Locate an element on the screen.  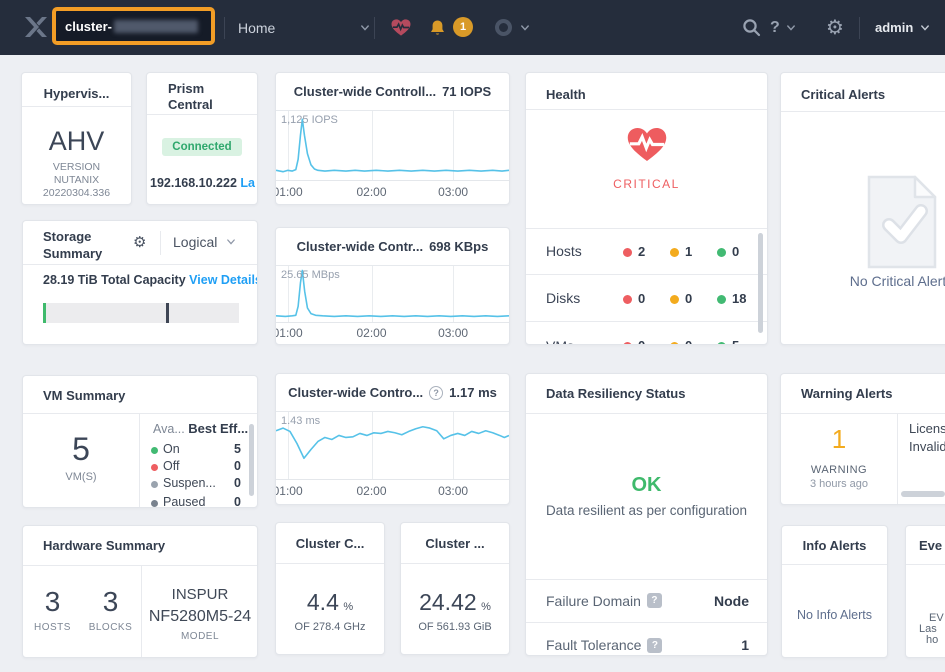
critical-alerts-widget: Critical Alerts No Critical Alerts is located at coordinates (862, 208).